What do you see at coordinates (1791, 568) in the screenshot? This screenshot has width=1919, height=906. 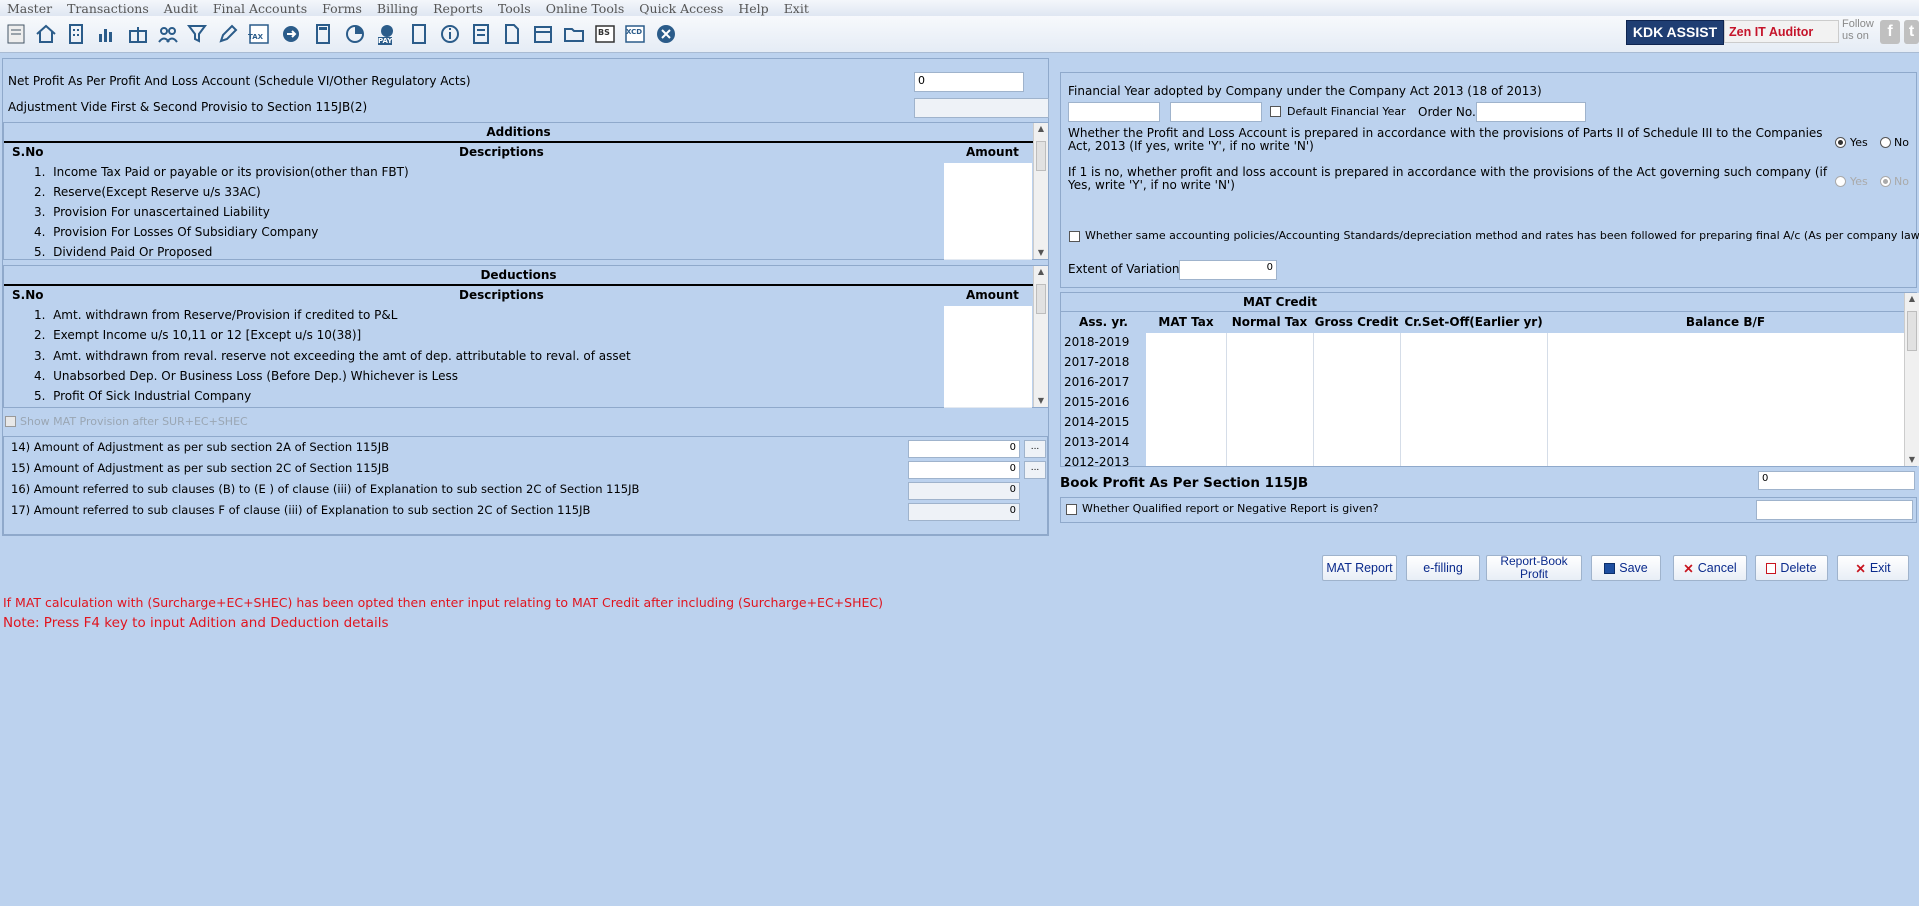 I see `delete-button: Delete` at bounding box center [1791, 568].